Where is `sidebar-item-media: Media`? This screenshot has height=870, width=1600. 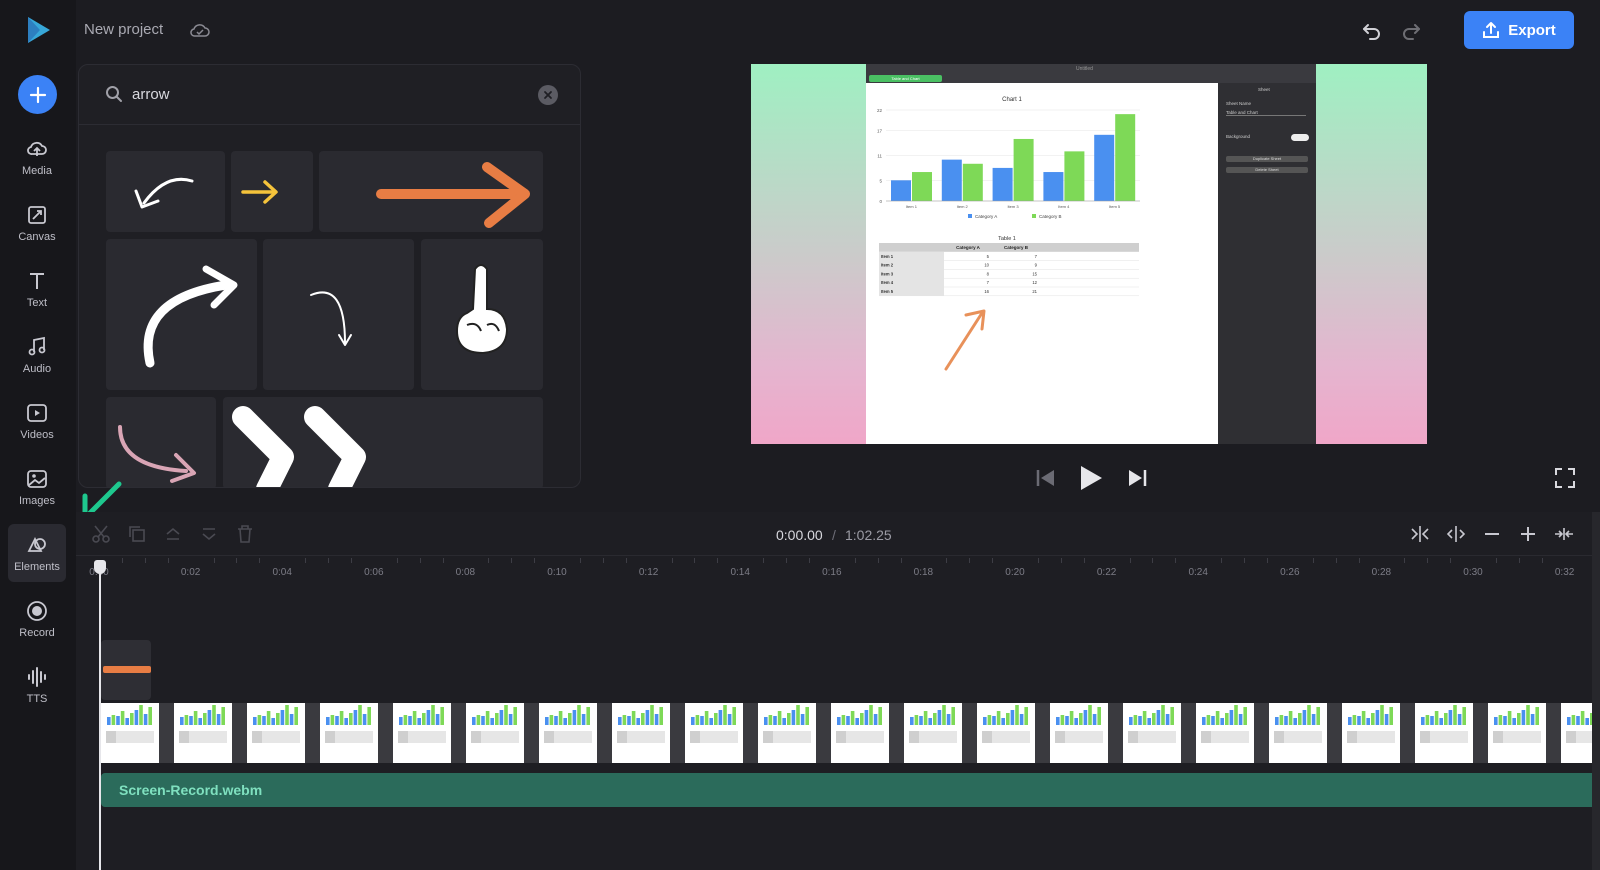
sidebar-item-media: Media is located at coordinates (37, 157).